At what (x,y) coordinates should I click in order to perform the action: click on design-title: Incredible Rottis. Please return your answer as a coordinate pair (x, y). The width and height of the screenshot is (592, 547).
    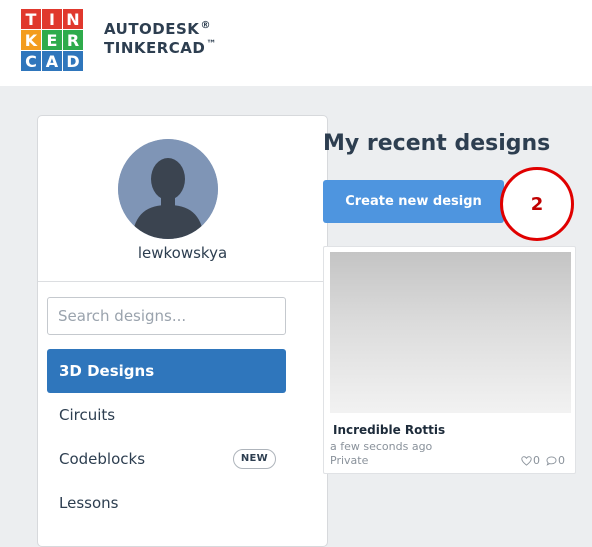
    Looking at the image, I should click on (389, 430).